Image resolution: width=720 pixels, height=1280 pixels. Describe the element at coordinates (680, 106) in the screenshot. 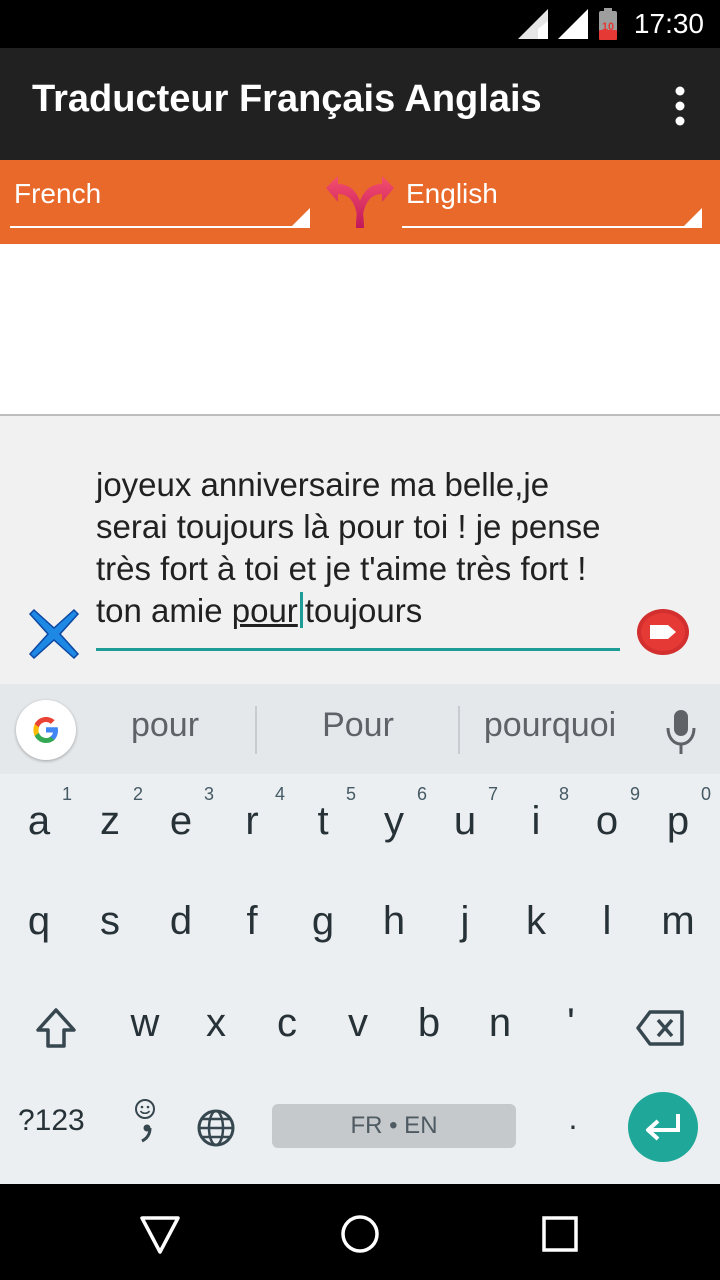

I see `more-vert-icon` at that location.